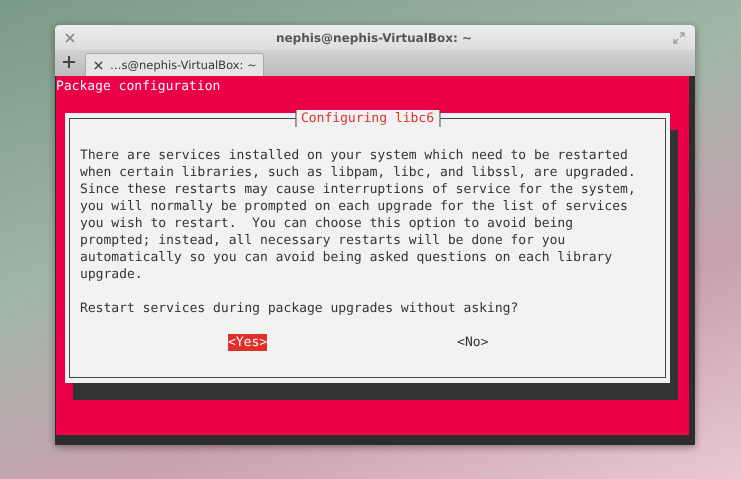  I want to click on close-tab-icon, so click(98, 65).